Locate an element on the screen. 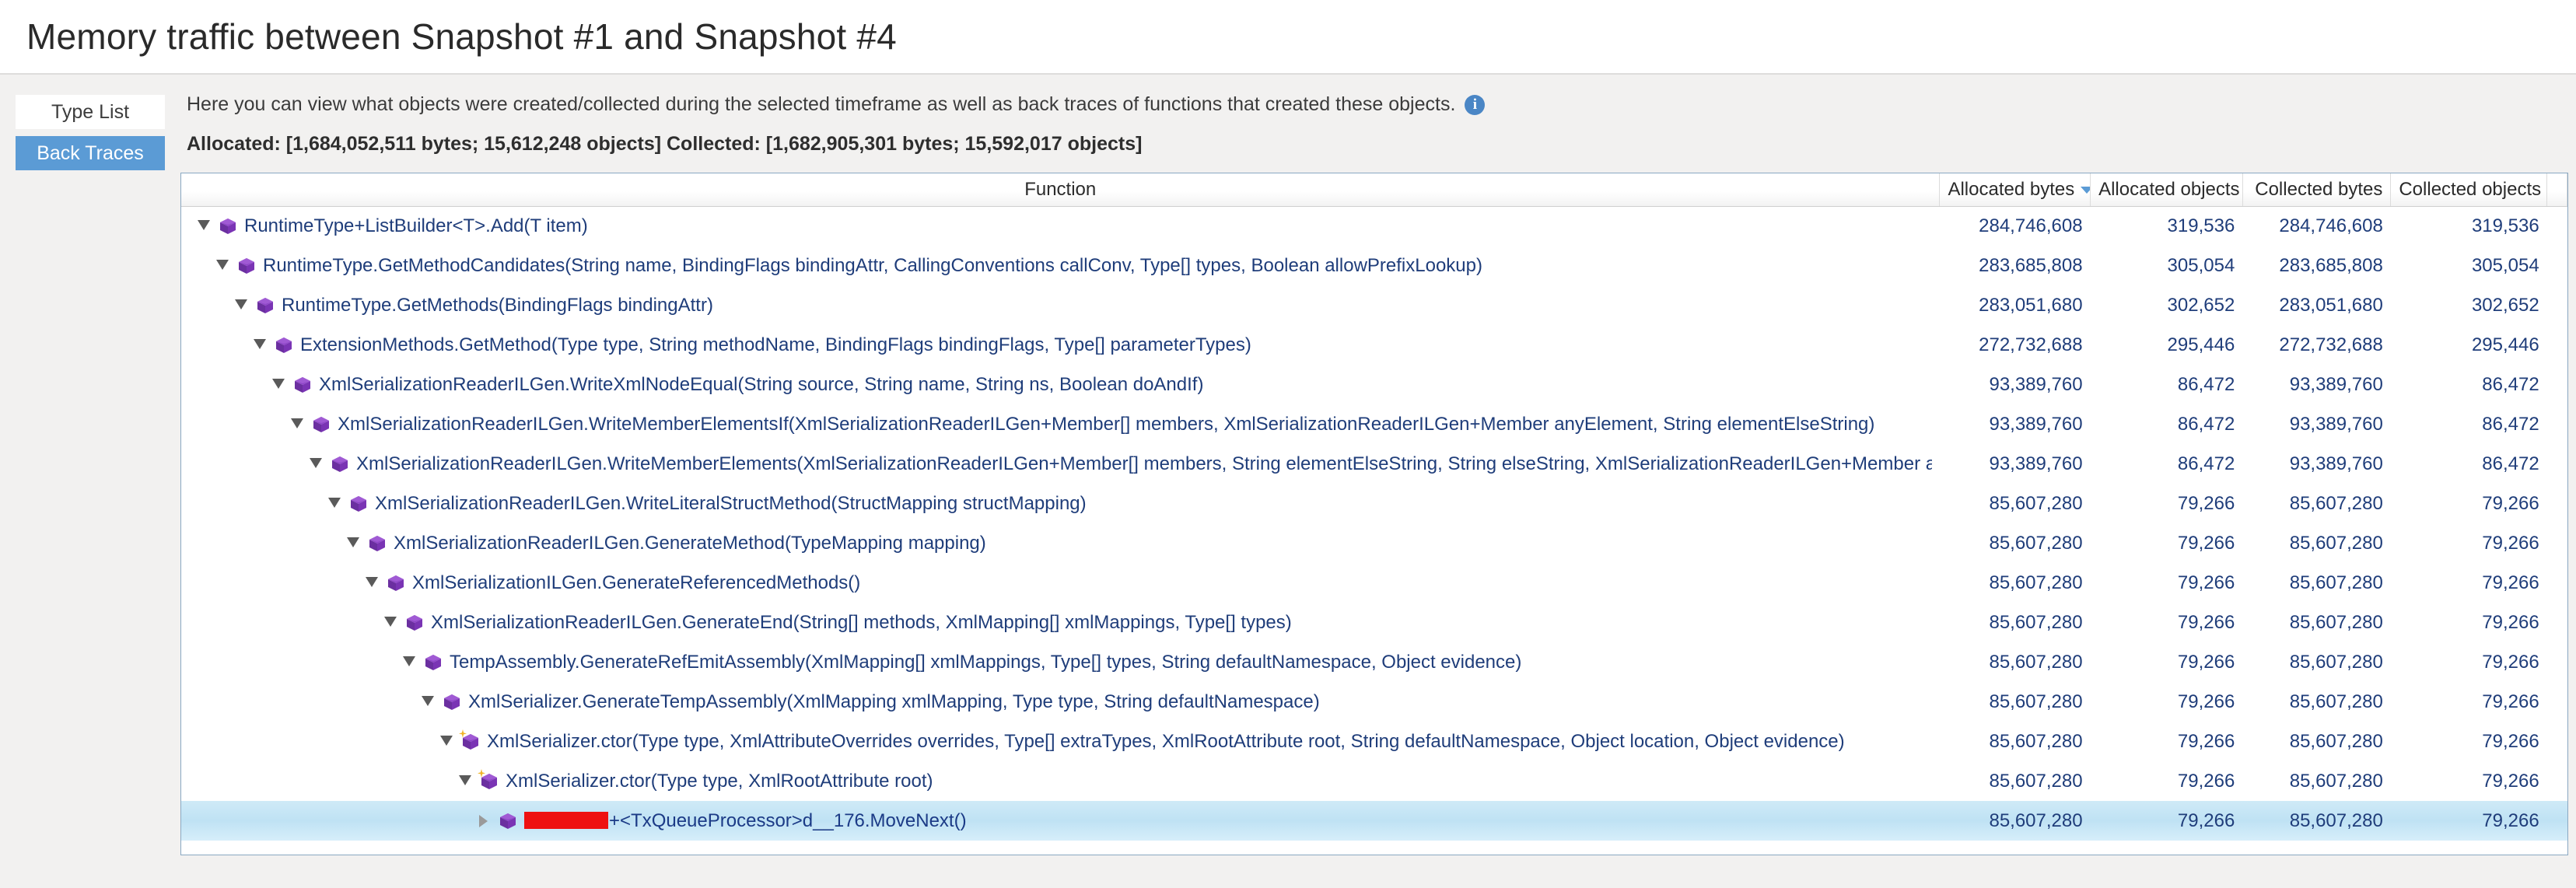 The height and width of the screenshot is (888, 2576). column-header-allocated-objects: Allocated objects is located at coordinates (2166, 190).